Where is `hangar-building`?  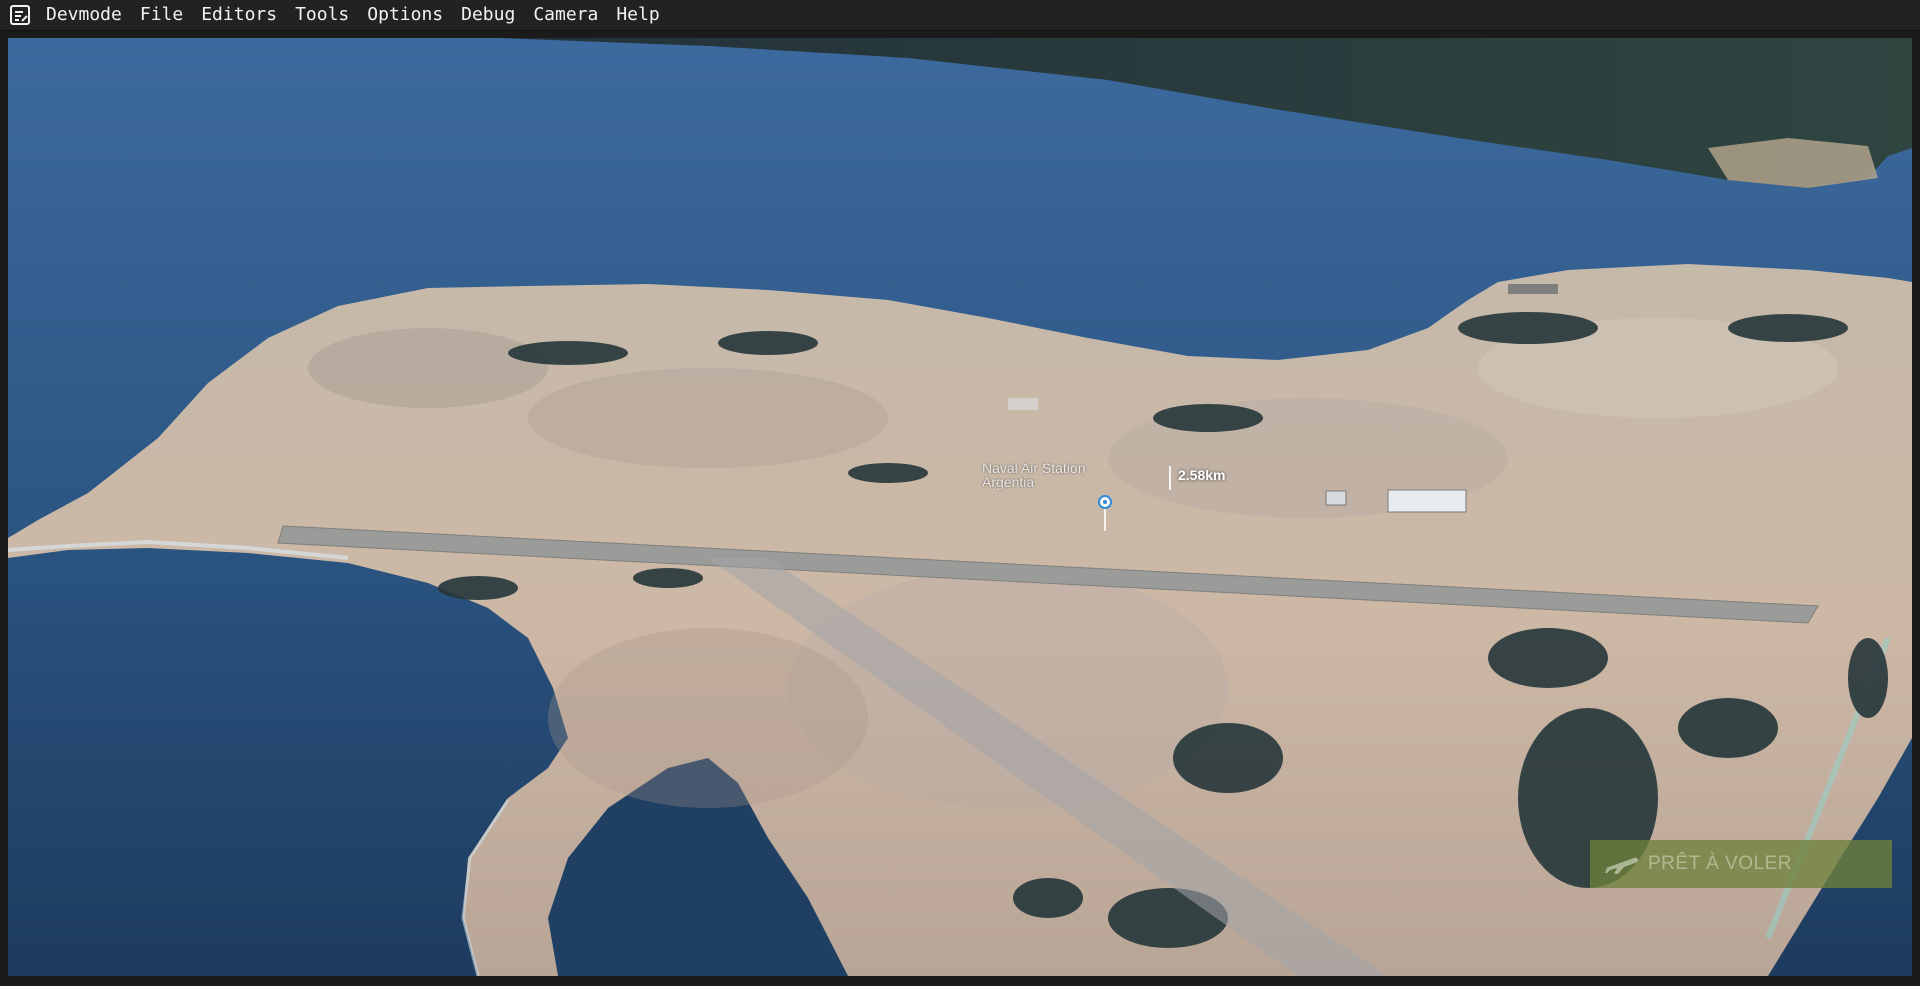 hangar-building is located at coordinates (1427, 501).